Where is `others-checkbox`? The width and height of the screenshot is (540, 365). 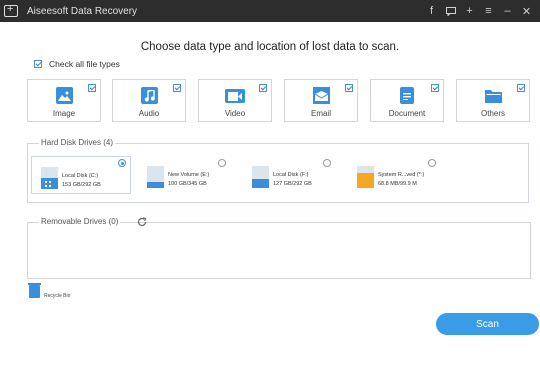 others-checkbox is located at coordinates (521, 88).